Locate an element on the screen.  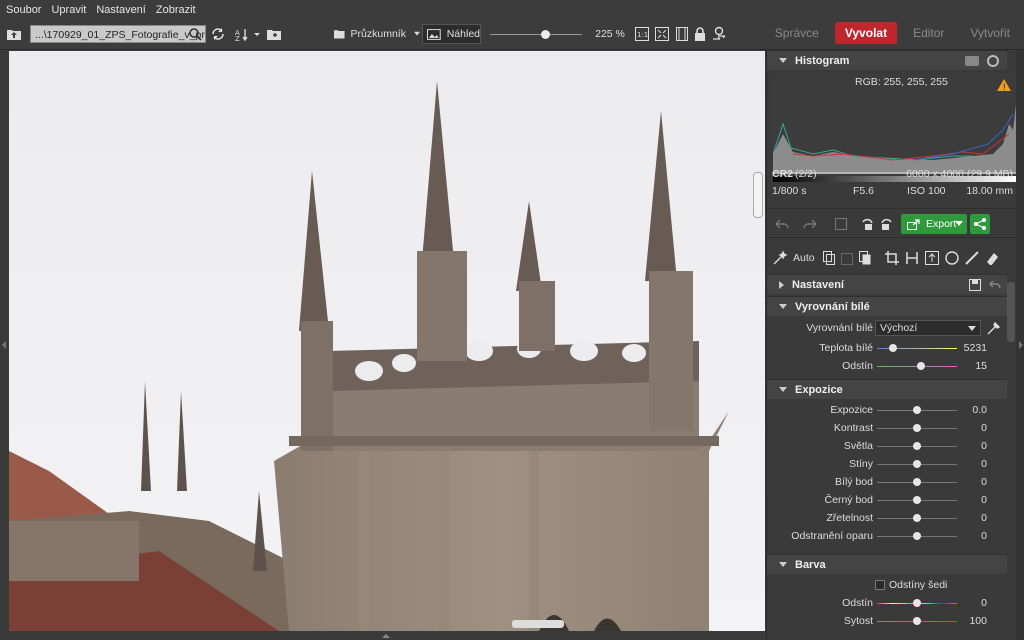
share-button is located at coordinates (980, 224).